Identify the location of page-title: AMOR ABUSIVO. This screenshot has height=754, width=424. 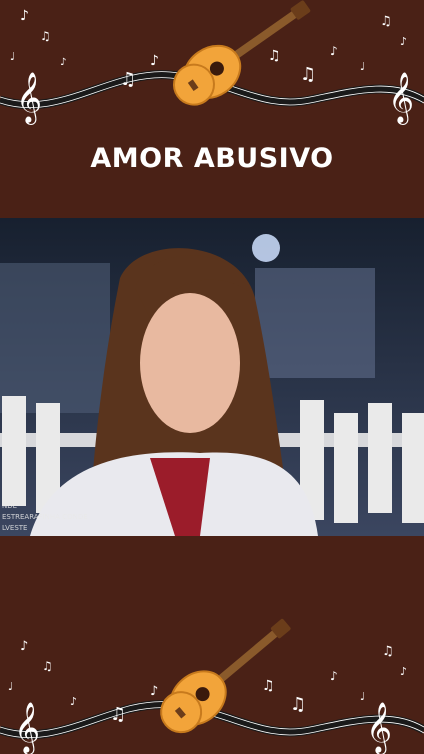
(212, 158).